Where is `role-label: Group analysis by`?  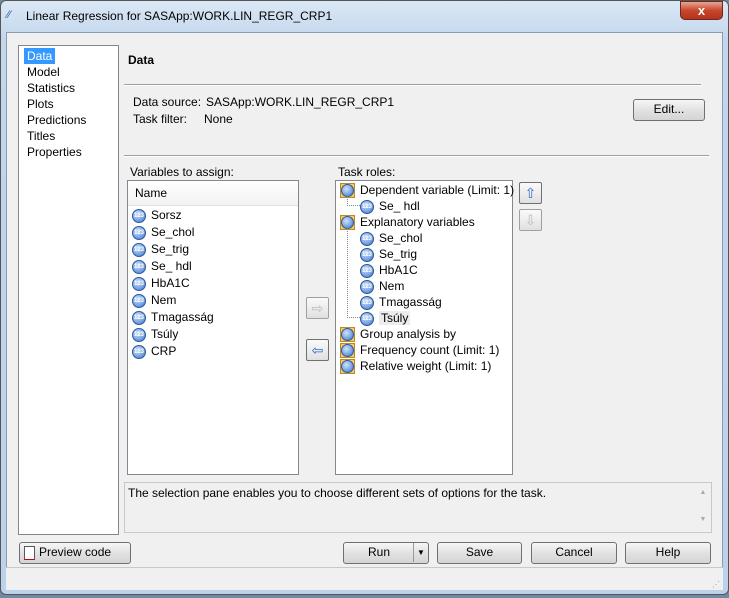
role-label: Group analysis by is located at coordinates (408, 334).